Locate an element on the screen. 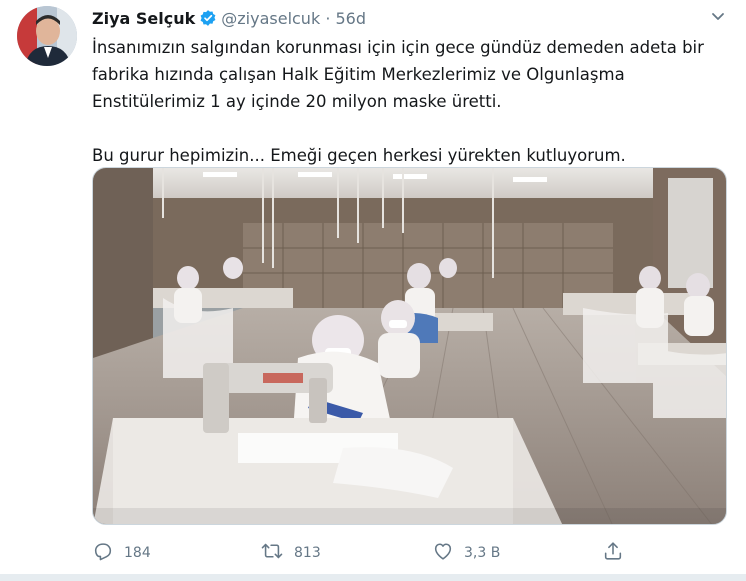  author-name: Ziya Selçuk is located at coordinates (143, 18).